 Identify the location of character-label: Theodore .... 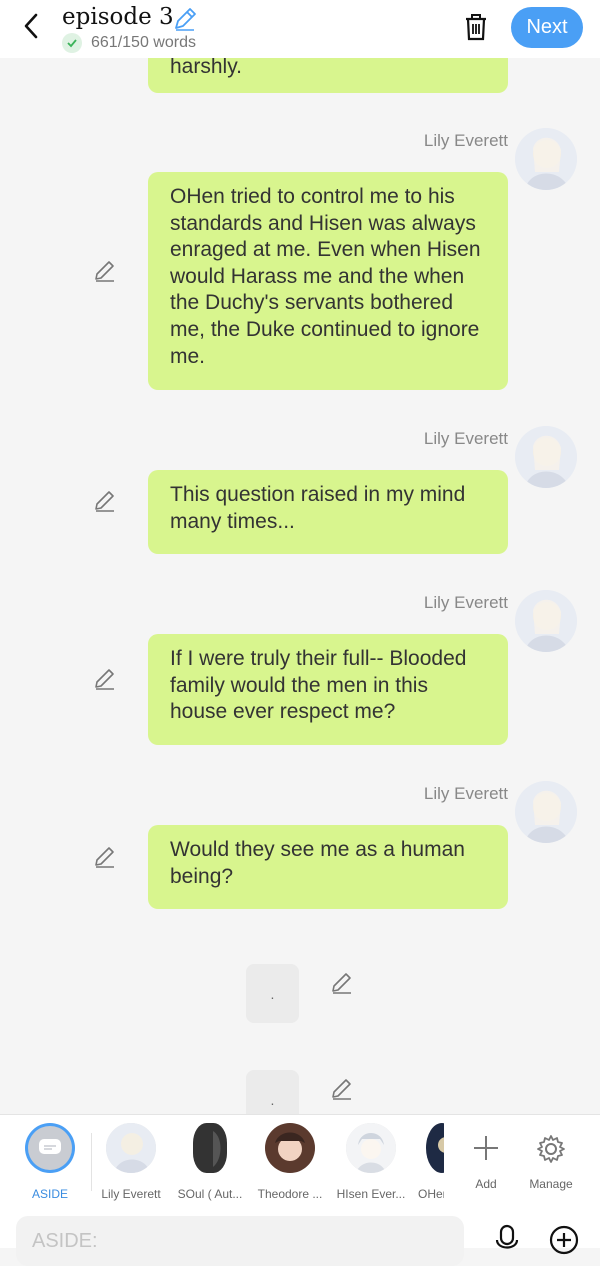
(290, 1194).